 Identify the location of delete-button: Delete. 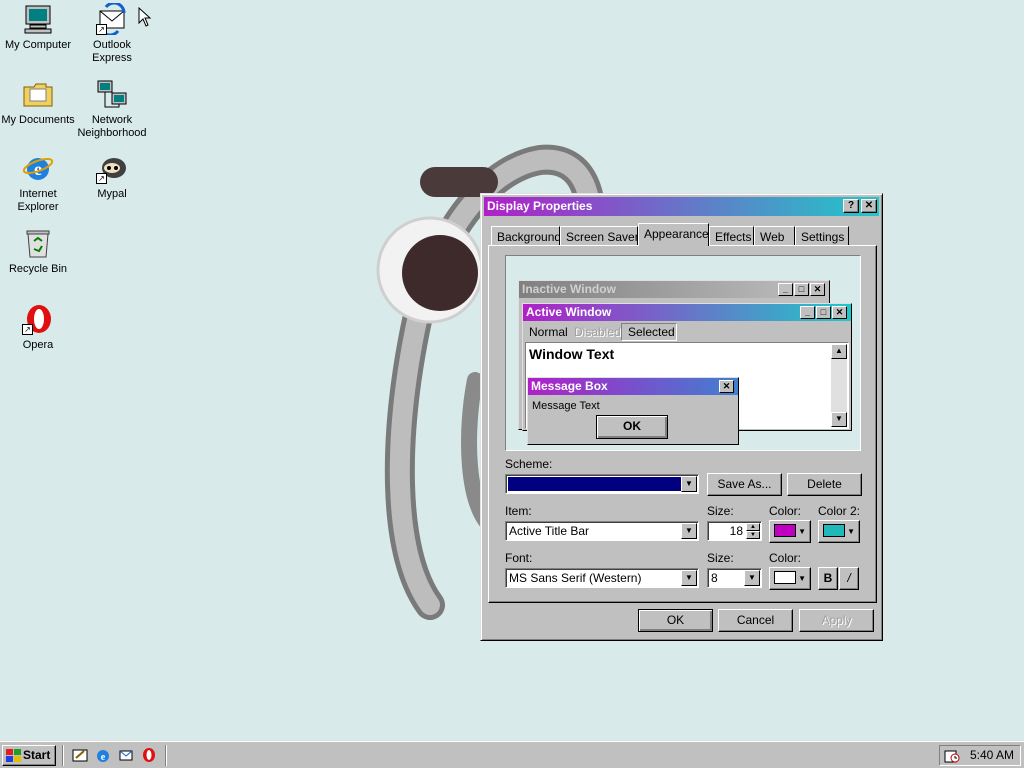
(824, 484).